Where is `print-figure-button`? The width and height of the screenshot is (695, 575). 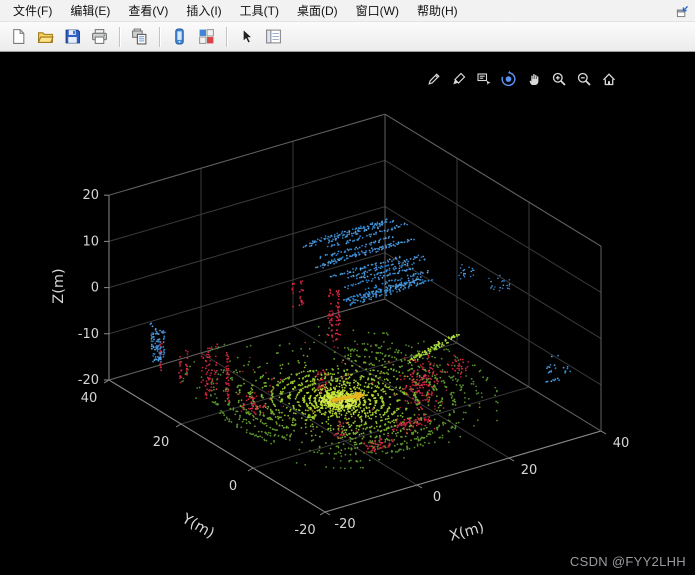
print-figure-button is located at coordinates (99, 37).